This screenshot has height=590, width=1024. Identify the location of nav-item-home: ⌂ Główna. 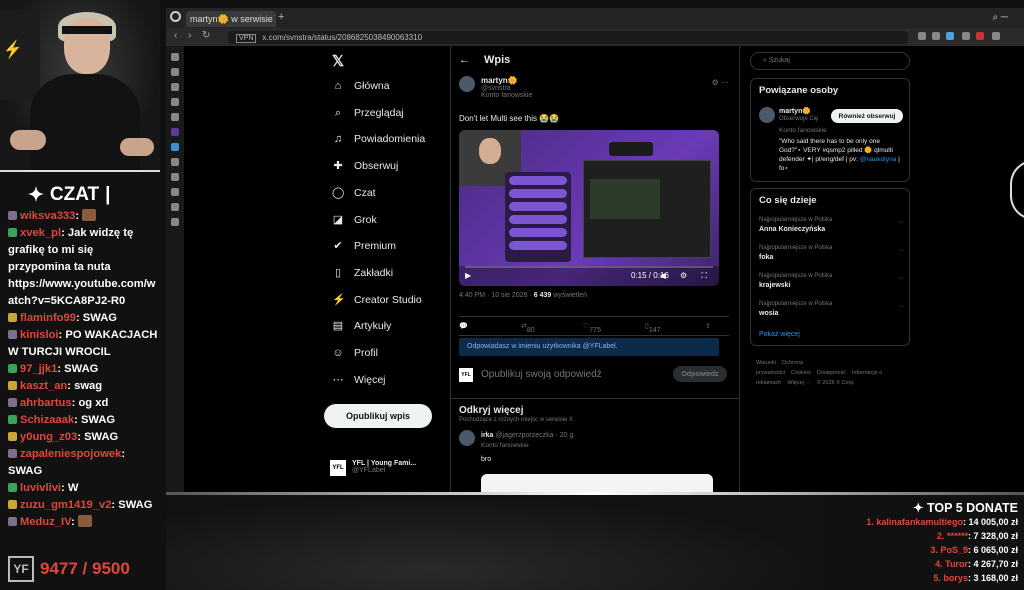
(361, 86).